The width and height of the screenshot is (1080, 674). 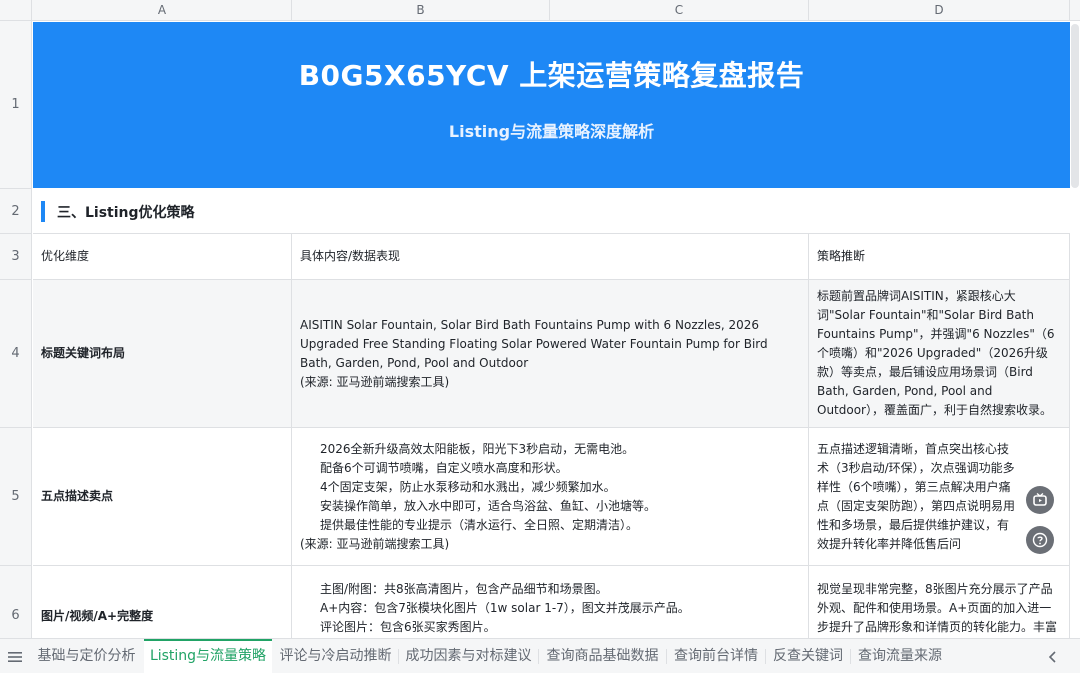 I want to click on row-header-5: 5, so click(x=16, y=497).